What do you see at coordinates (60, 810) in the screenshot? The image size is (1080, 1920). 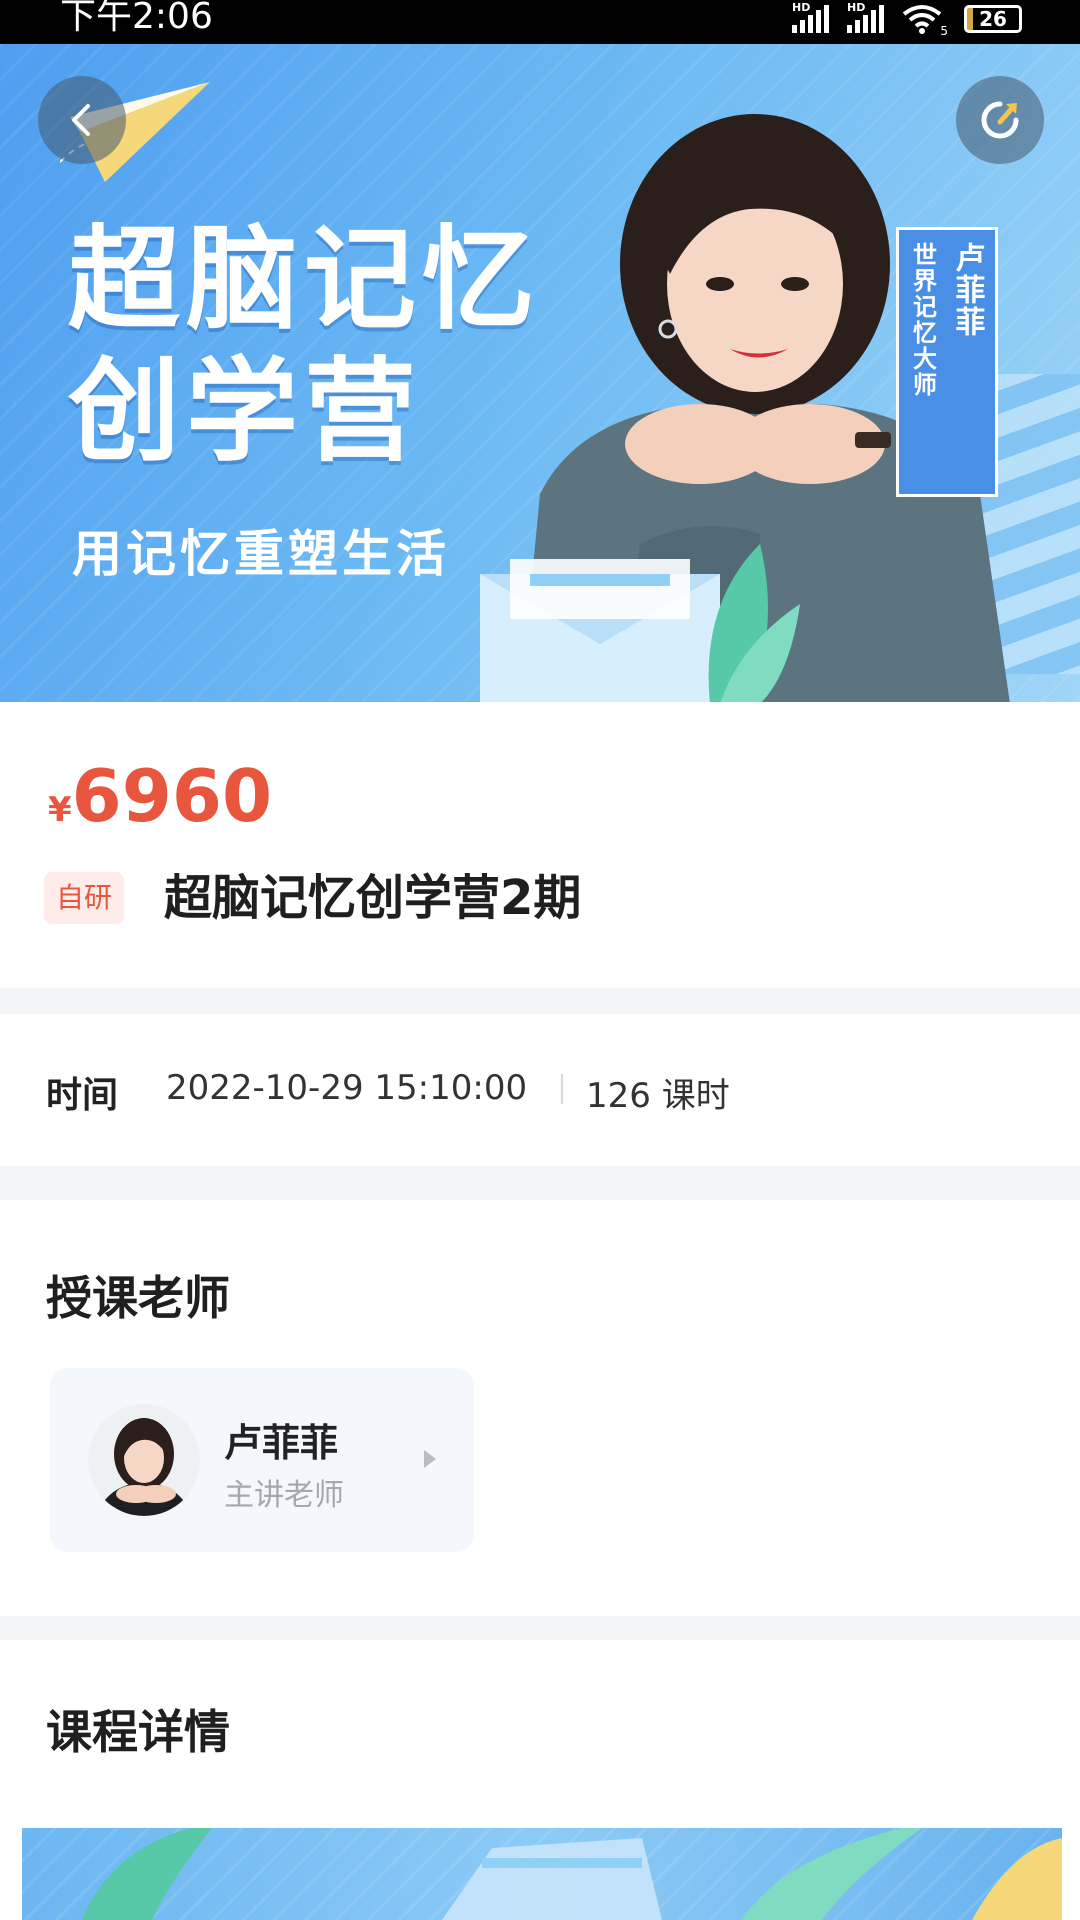 I see `currency-symbol: ¥` at bounding box center [60, 810].